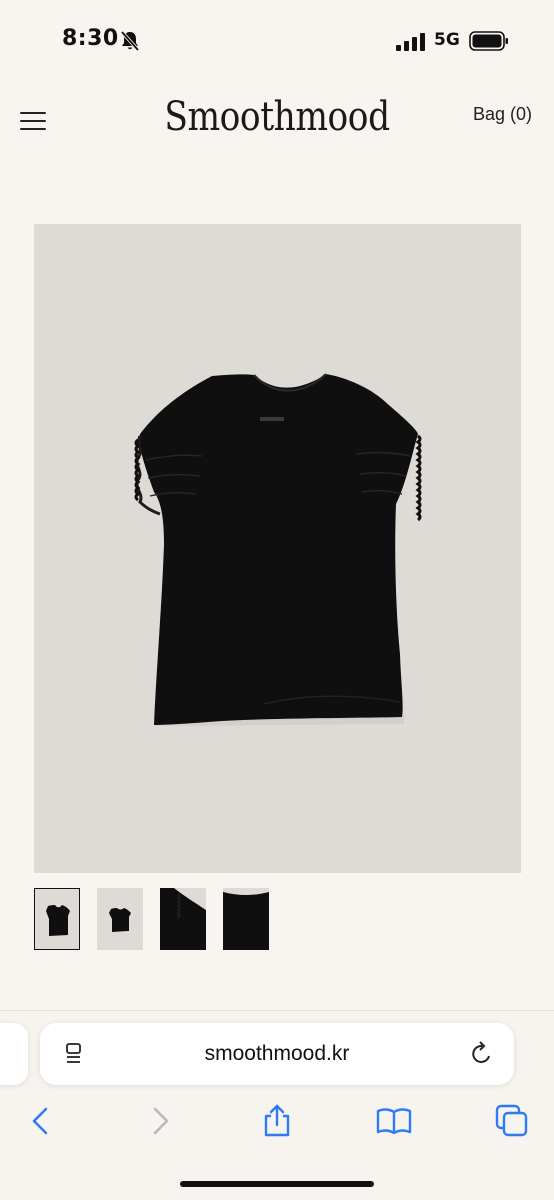  Describe the element at coordinates (277, 1121) in the screenshot. I see `share-icon` at that location.